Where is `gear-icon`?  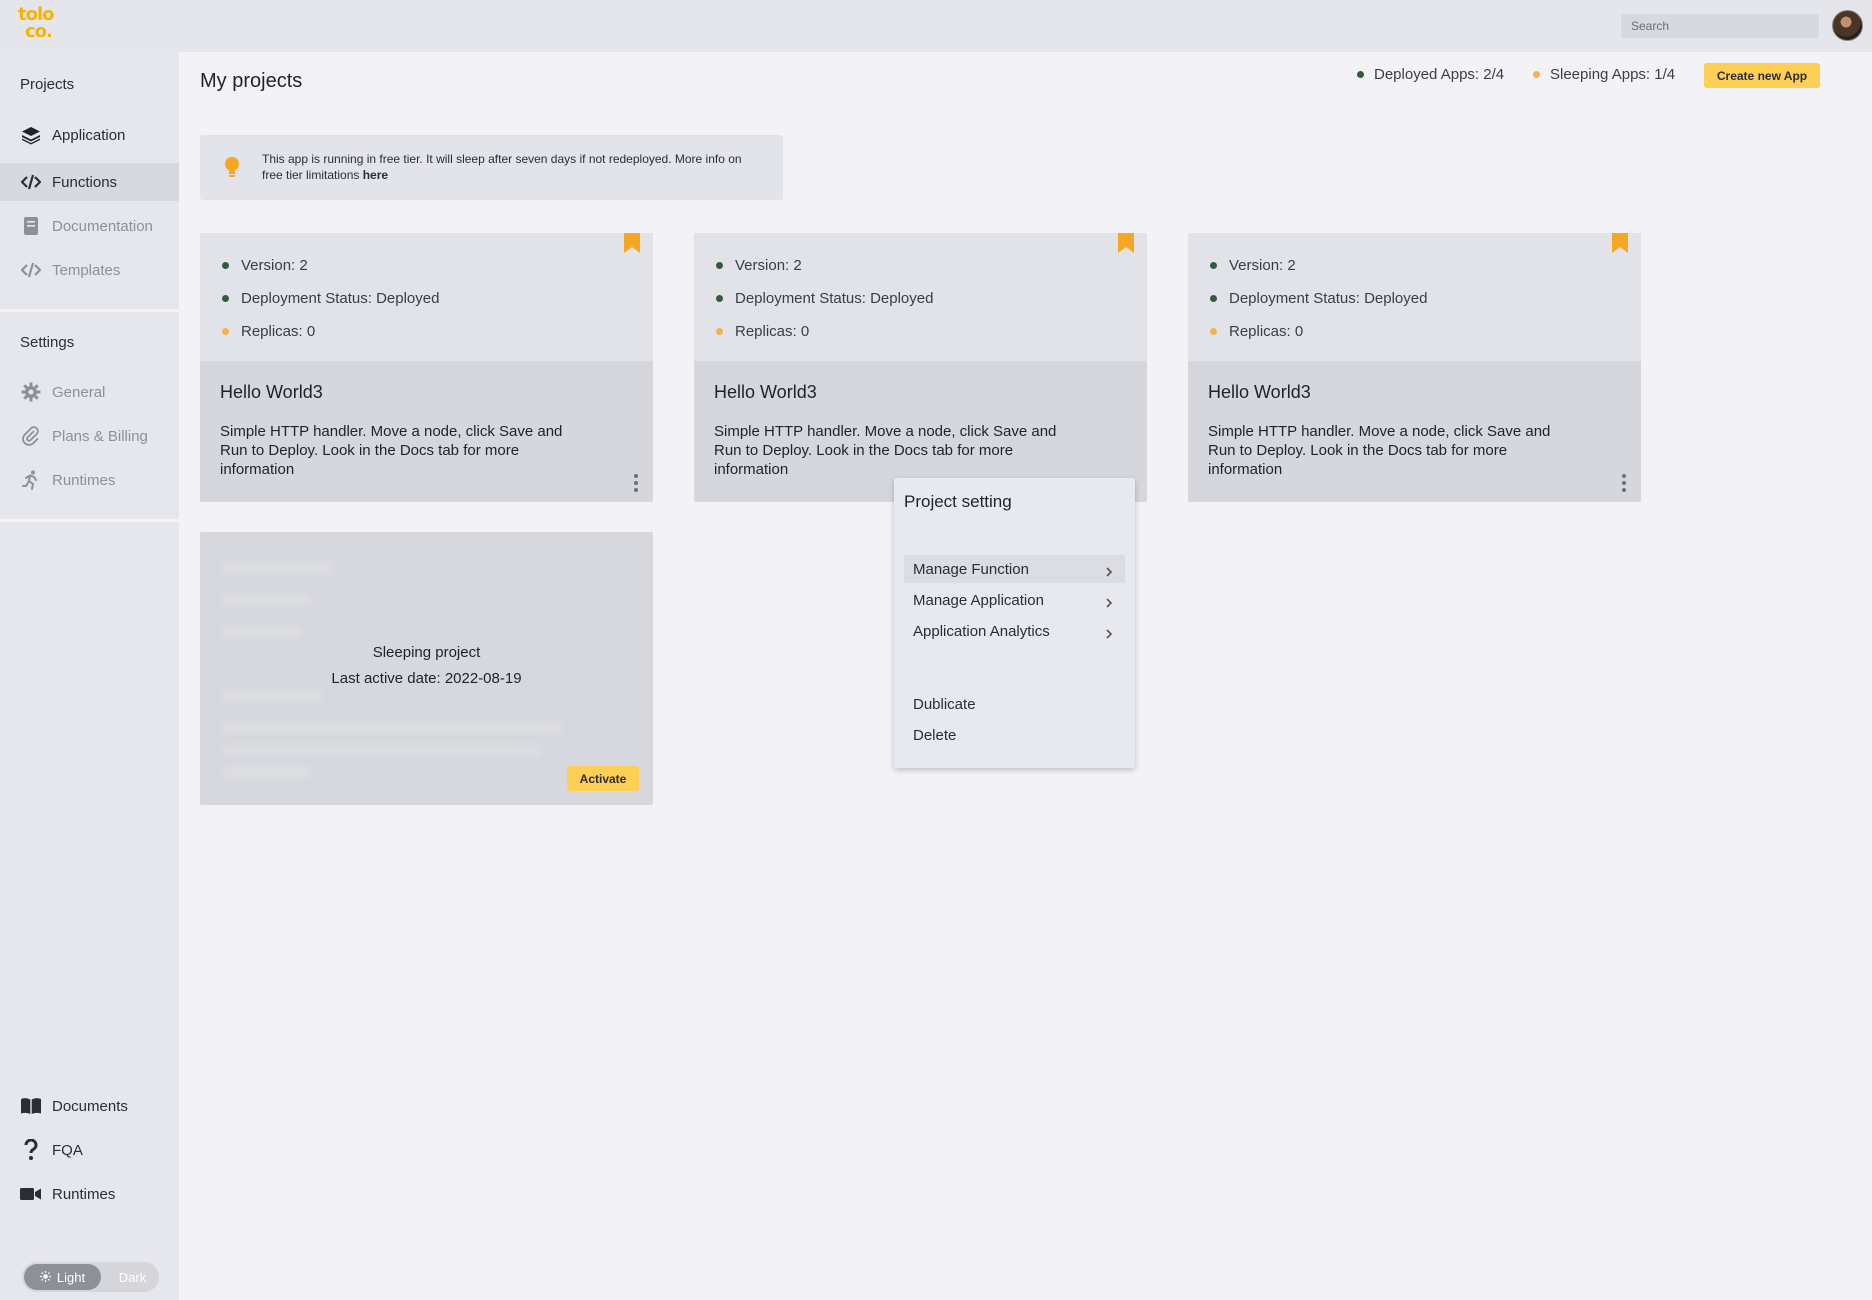
gear-icon is located at coordinates (31, 392).